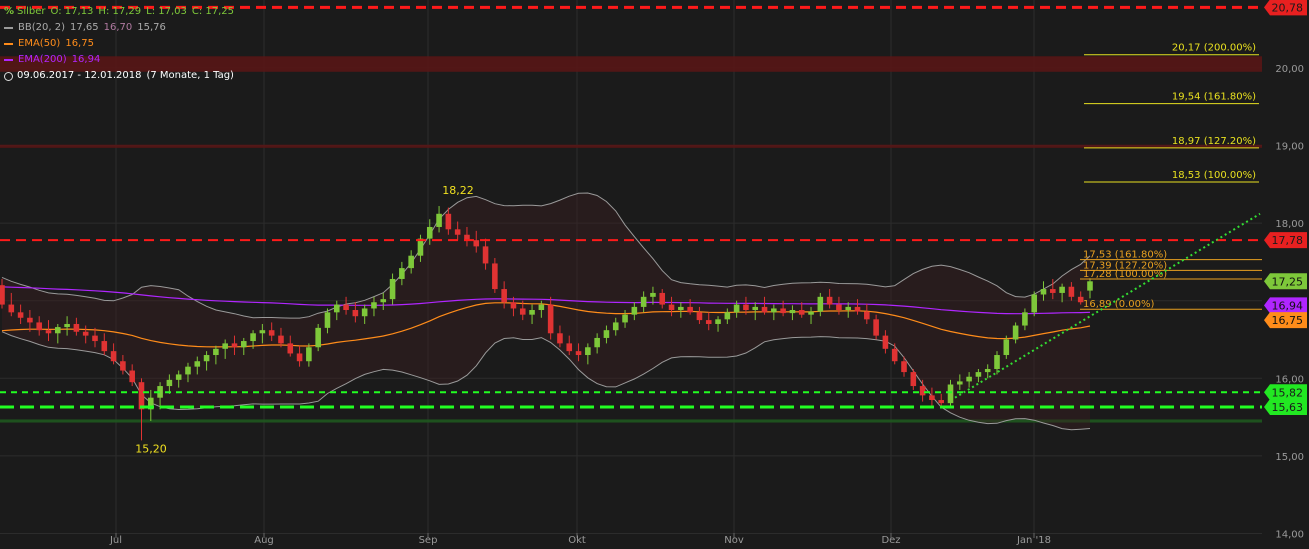 Image resolution: width=1309 pixels, height=549 pixels. What do you see at coordinates (1289, 535) in the screenshot?
I see `y-tick-label: 14,00` at bounding box center [1289, 535].